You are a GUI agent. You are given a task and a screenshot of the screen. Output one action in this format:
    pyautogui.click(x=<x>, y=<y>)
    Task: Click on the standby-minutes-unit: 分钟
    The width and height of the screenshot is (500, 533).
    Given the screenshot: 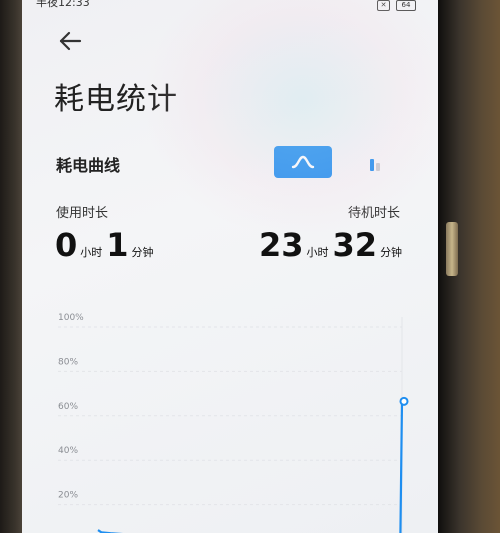 What is the action you would take?
    pyautogui.click(x=391, y=252)
    